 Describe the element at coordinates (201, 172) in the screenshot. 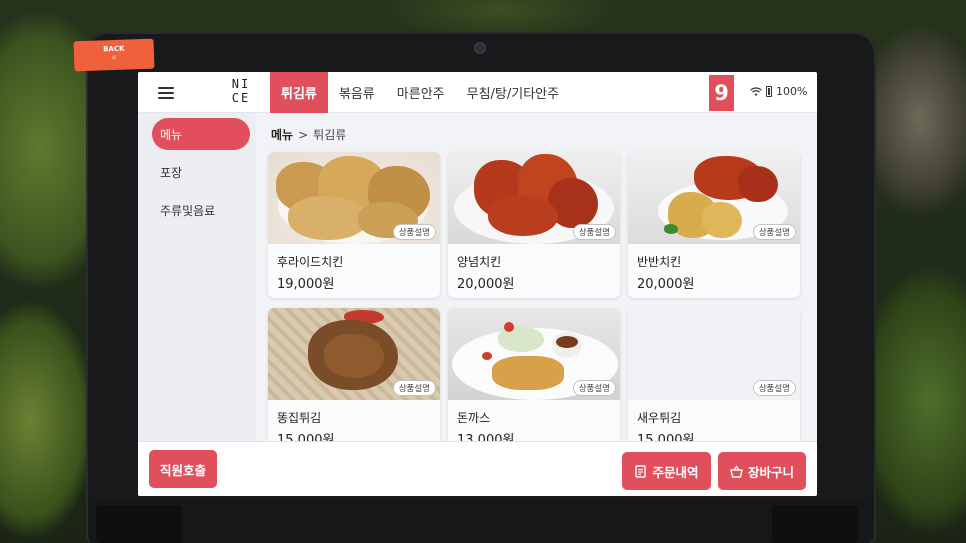

I see `sidebar-item-takeout: 포장` at that location.